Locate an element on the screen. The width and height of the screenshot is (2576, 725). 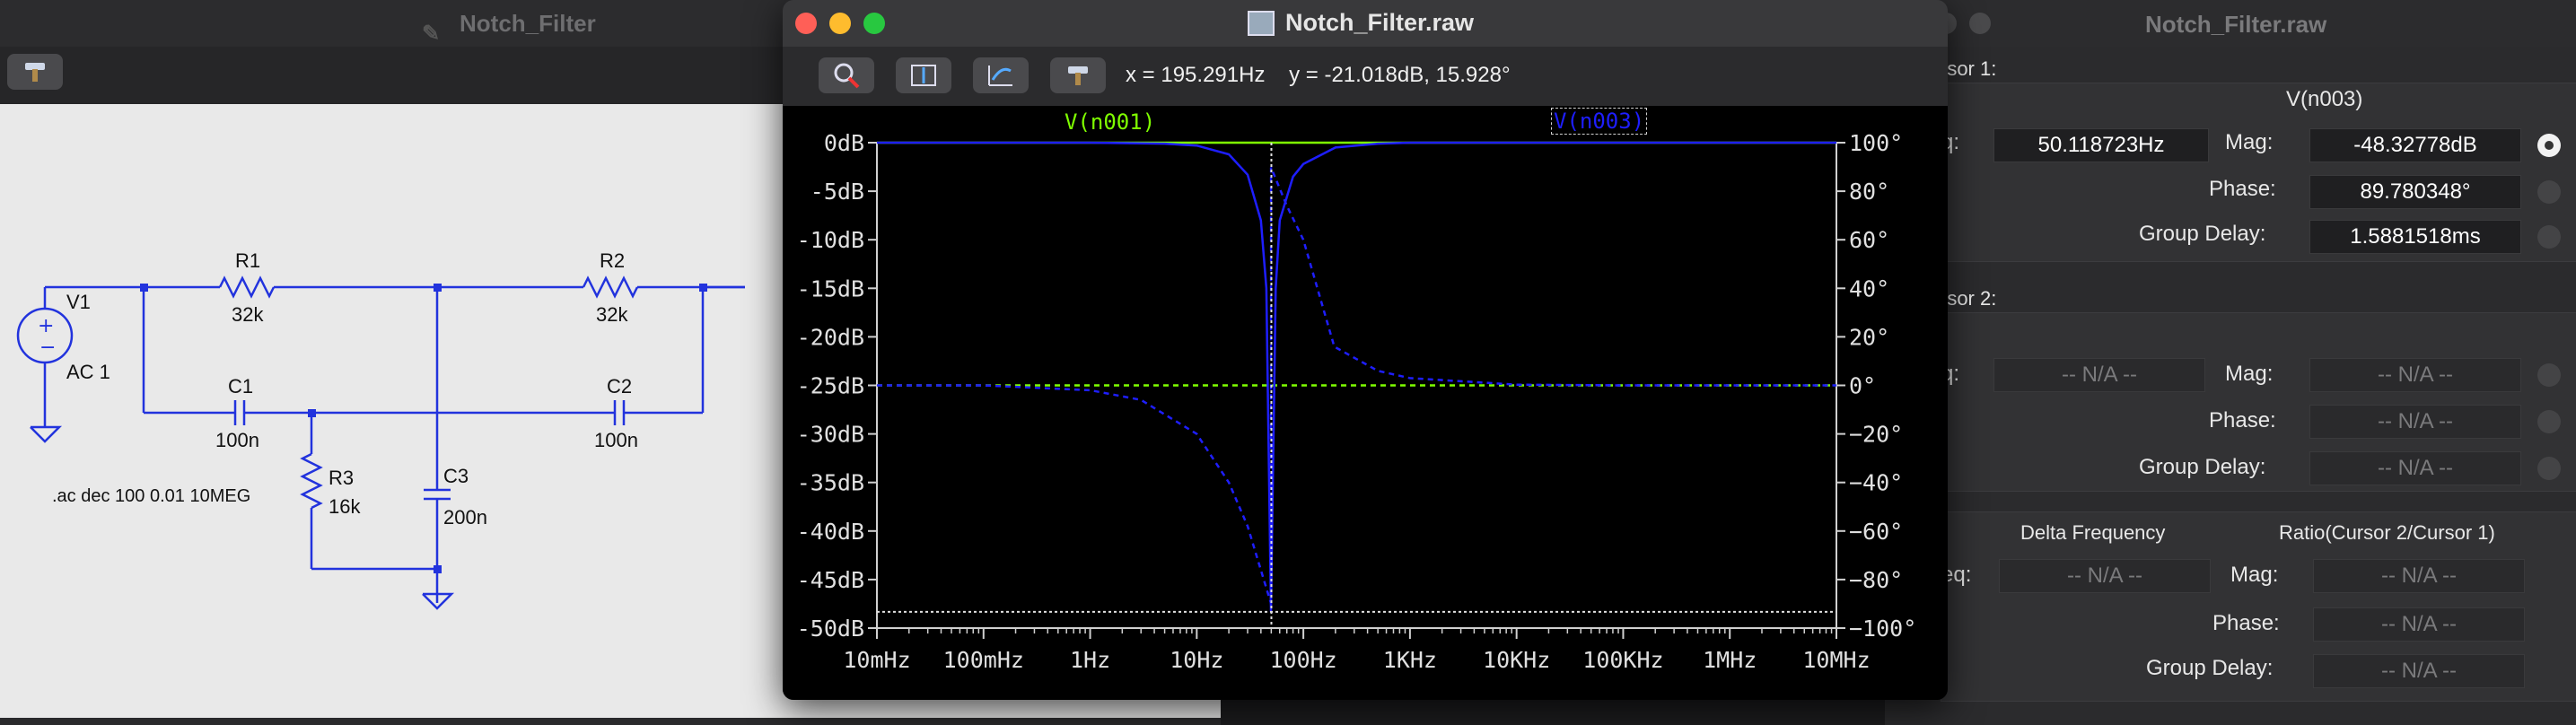
c1-gd-field: 1.5881518ms is located at coordinates (2415, 237).